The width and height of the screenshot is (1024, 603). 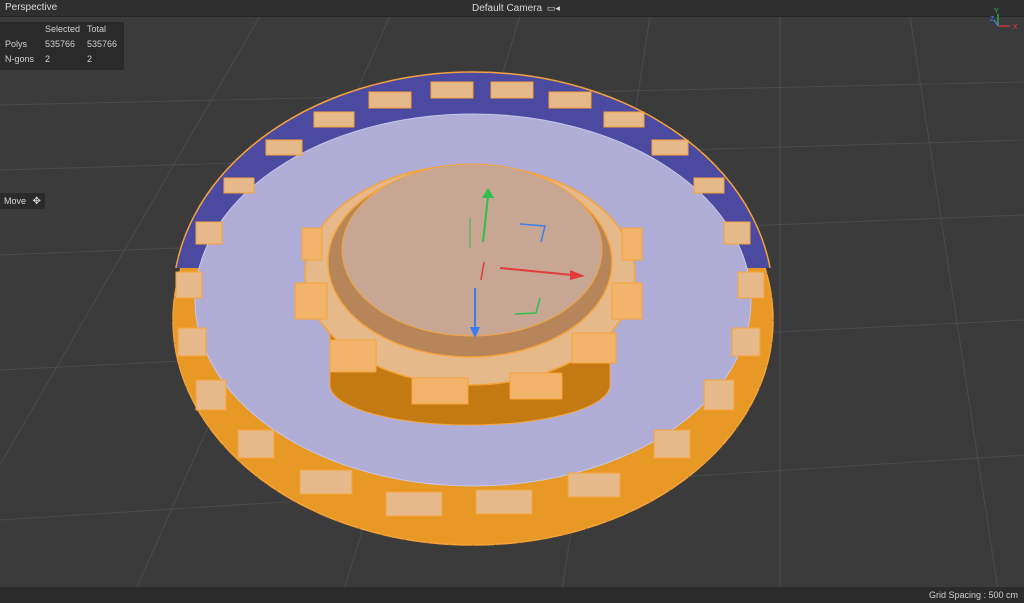 I want to click on stats-label: Polys, so click(x=16, y=43).